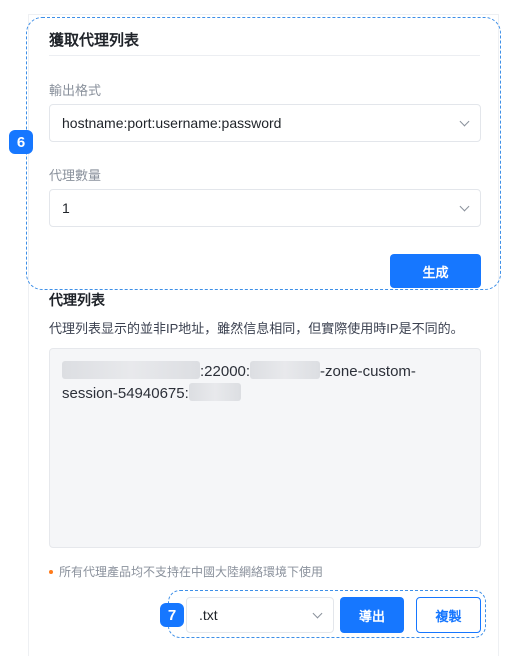 The height and width of the screenshot is (656, 517). What do you see at coordinates (265, 208) in the screenshot?
I see `proxy-count-select: 1` at bounding box center [265, 208].